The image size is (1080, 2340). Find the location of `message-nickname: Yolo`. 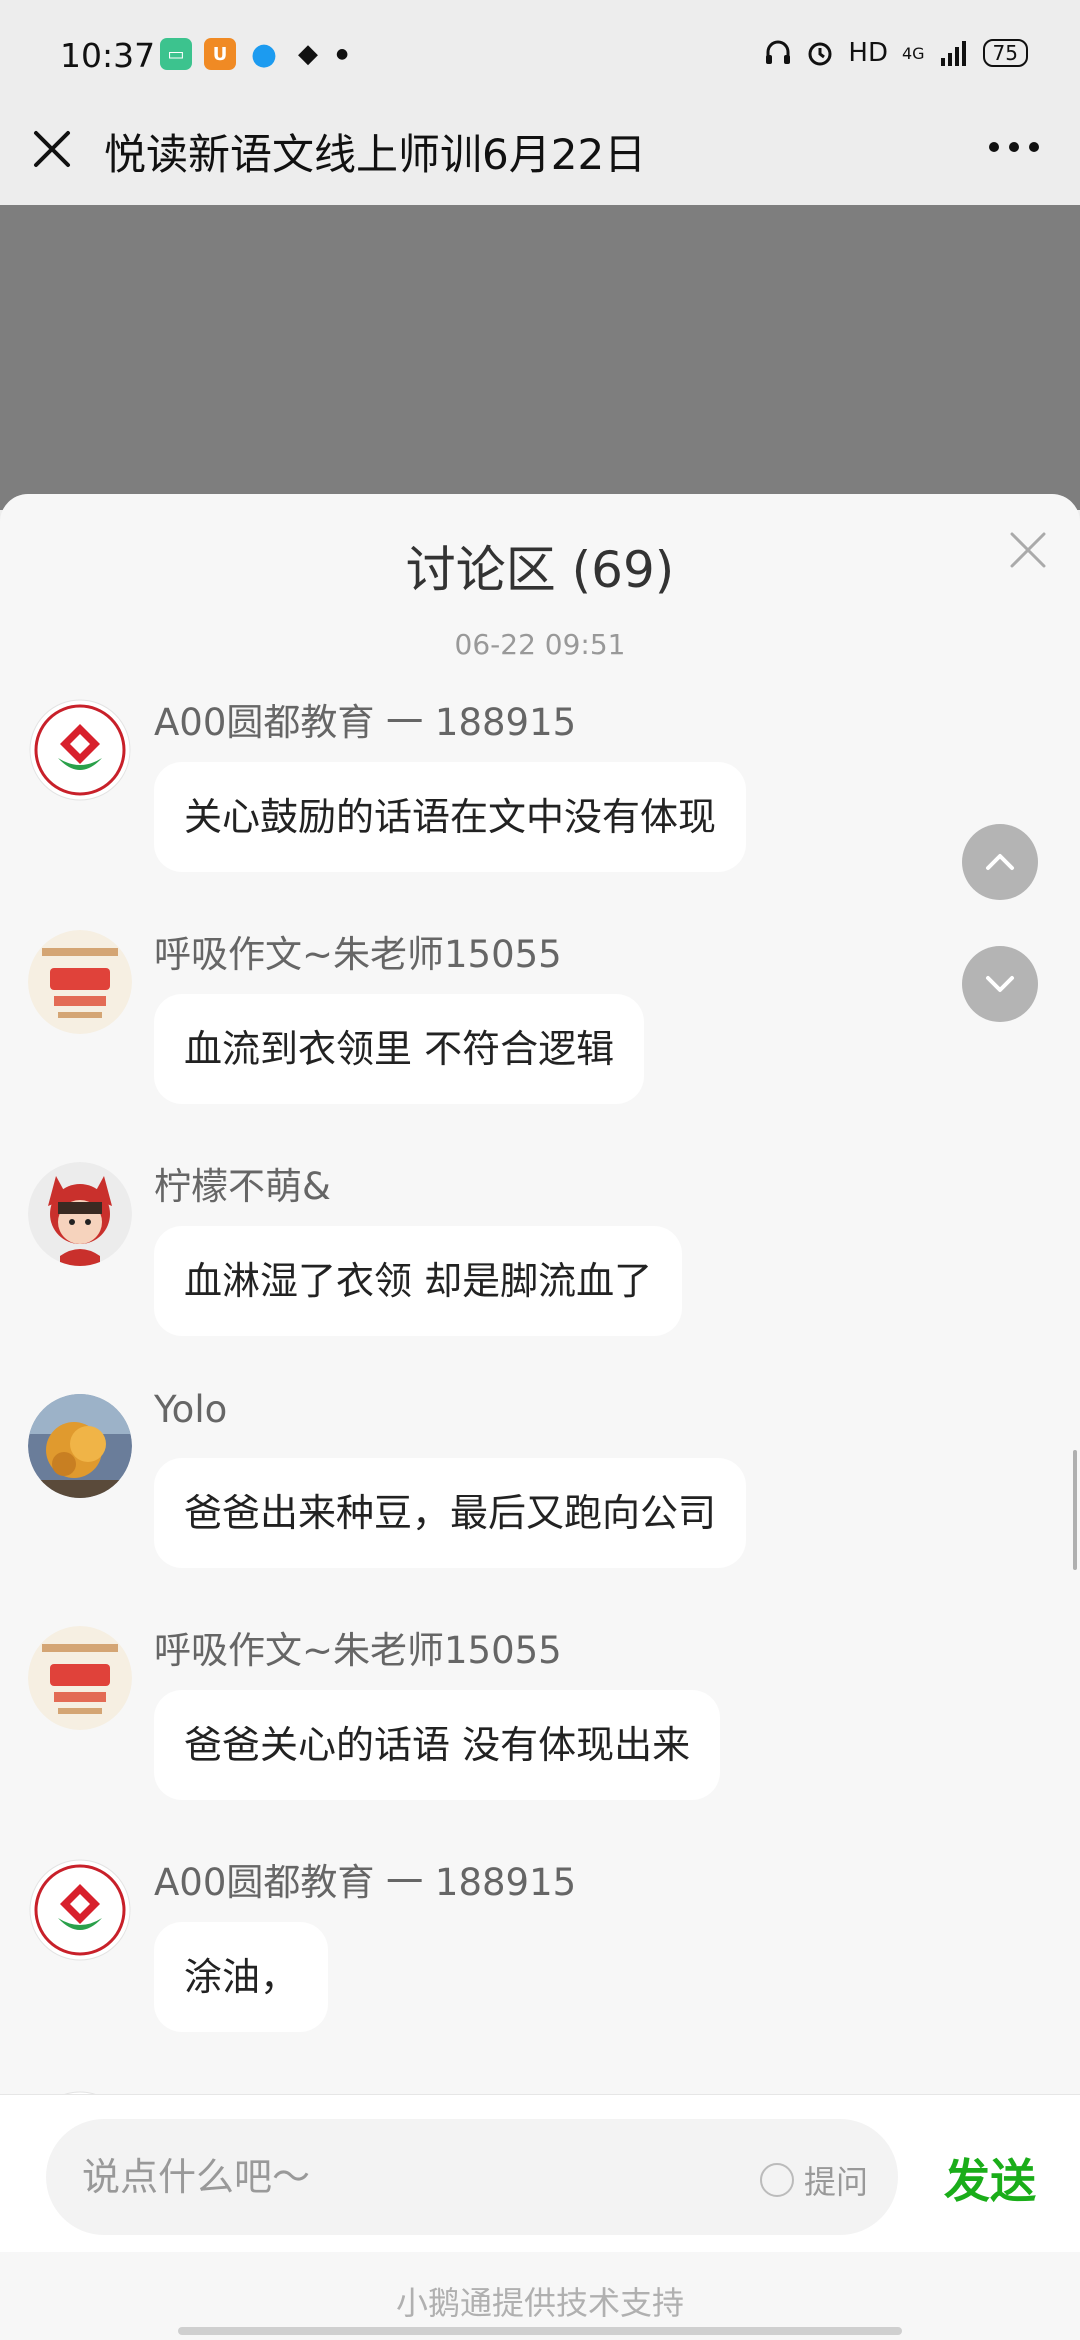

message-nickname: Yolo is located at coordinates (191, 1409).